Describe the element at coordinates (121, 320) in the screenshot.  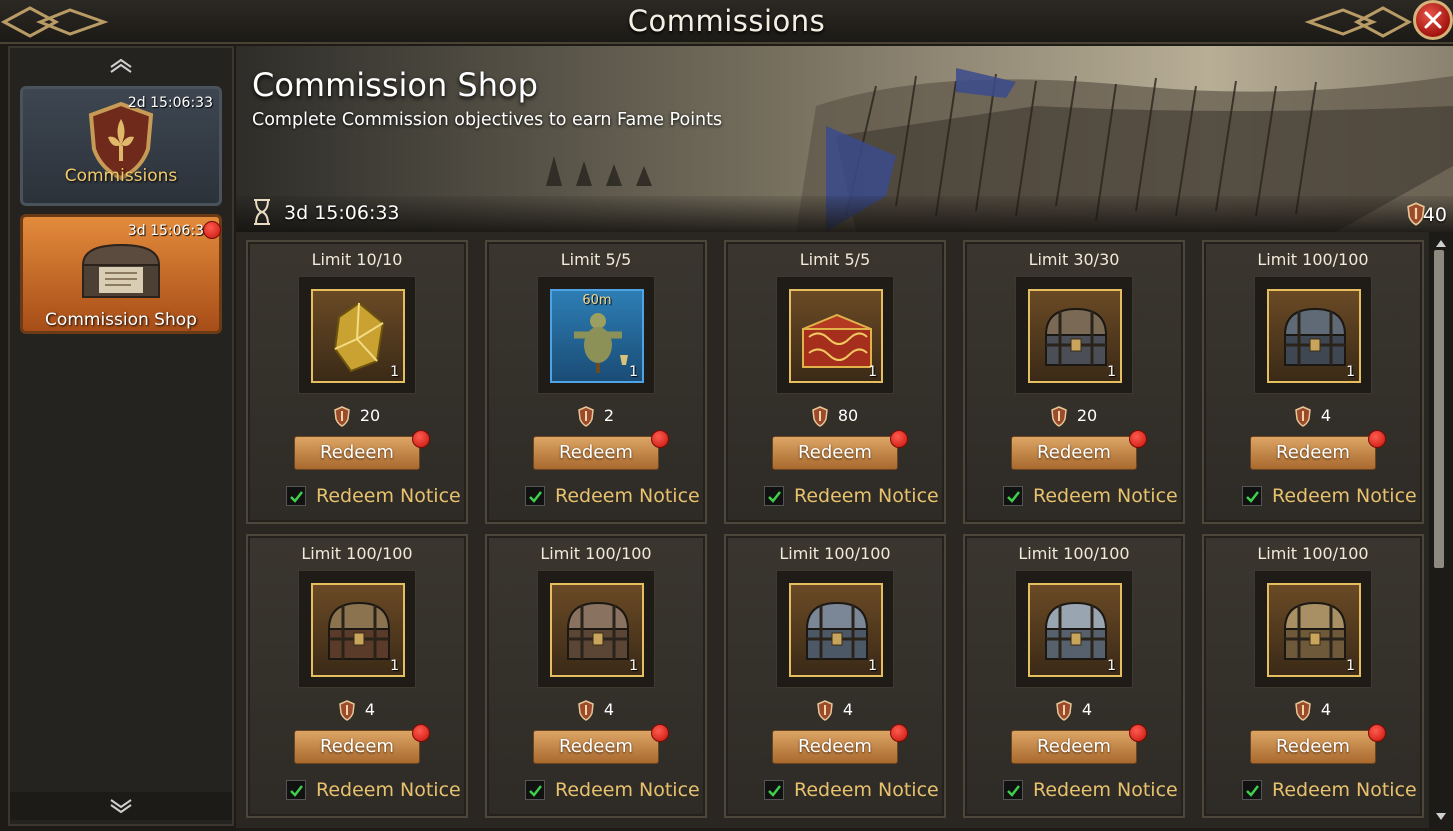
I see `sidebar-item-label: Commission Shop` at that location.